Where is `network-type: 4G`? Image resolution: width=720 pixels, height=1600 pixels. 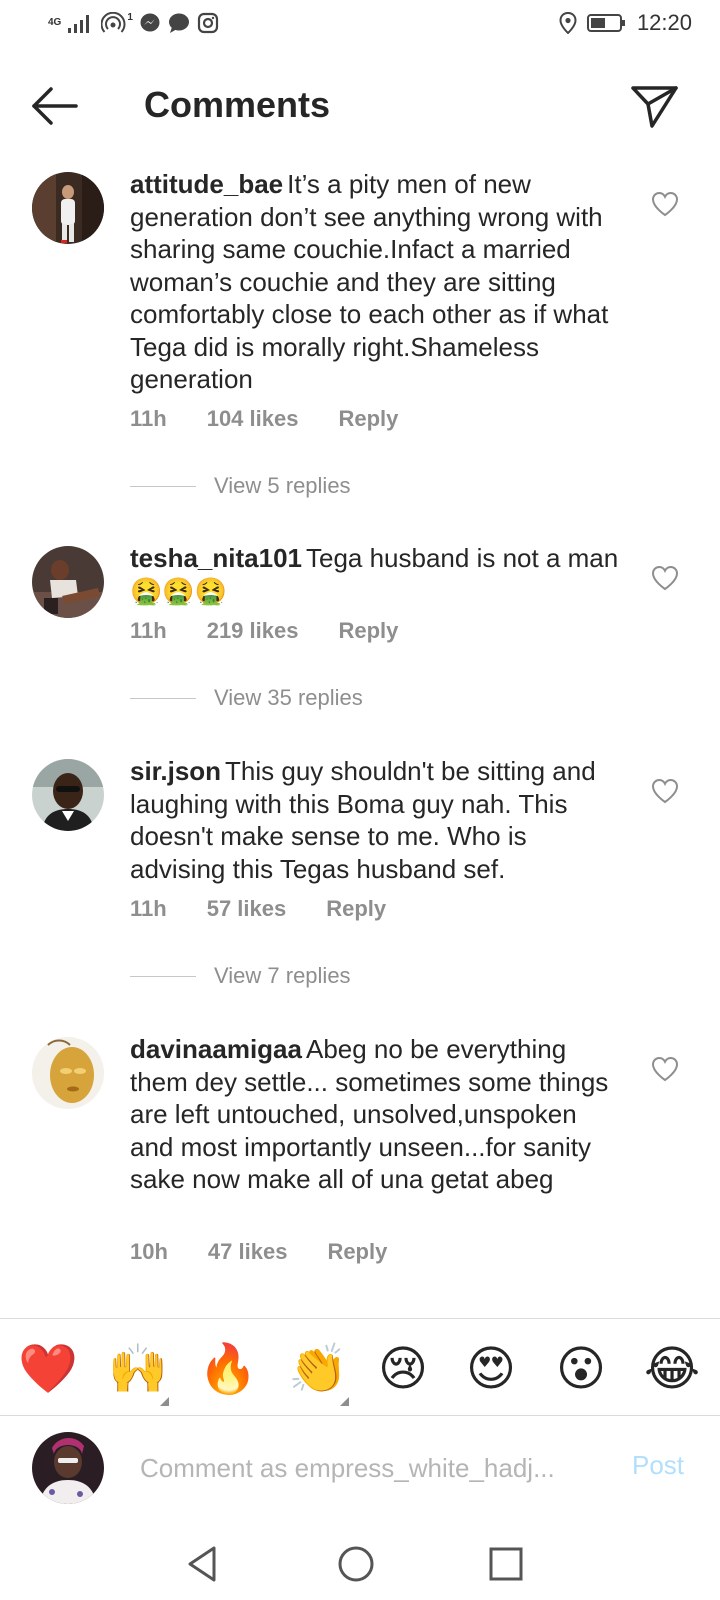
network-type: 4G is located at coordinates (55, 22).